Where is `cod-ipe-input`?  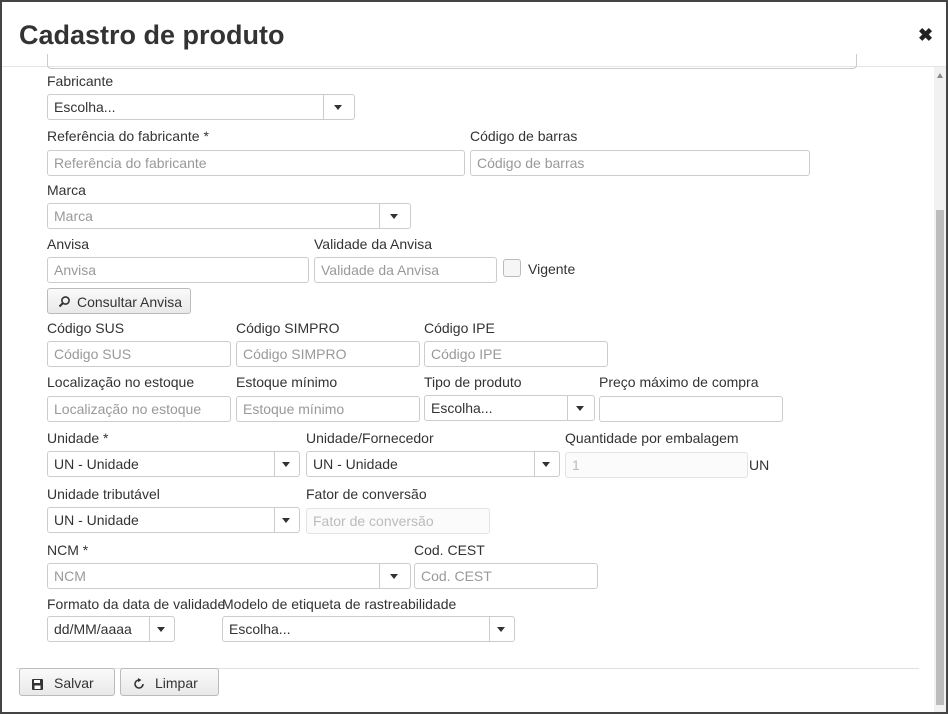
cod-ipe-input is located at coordinates (516, 354).